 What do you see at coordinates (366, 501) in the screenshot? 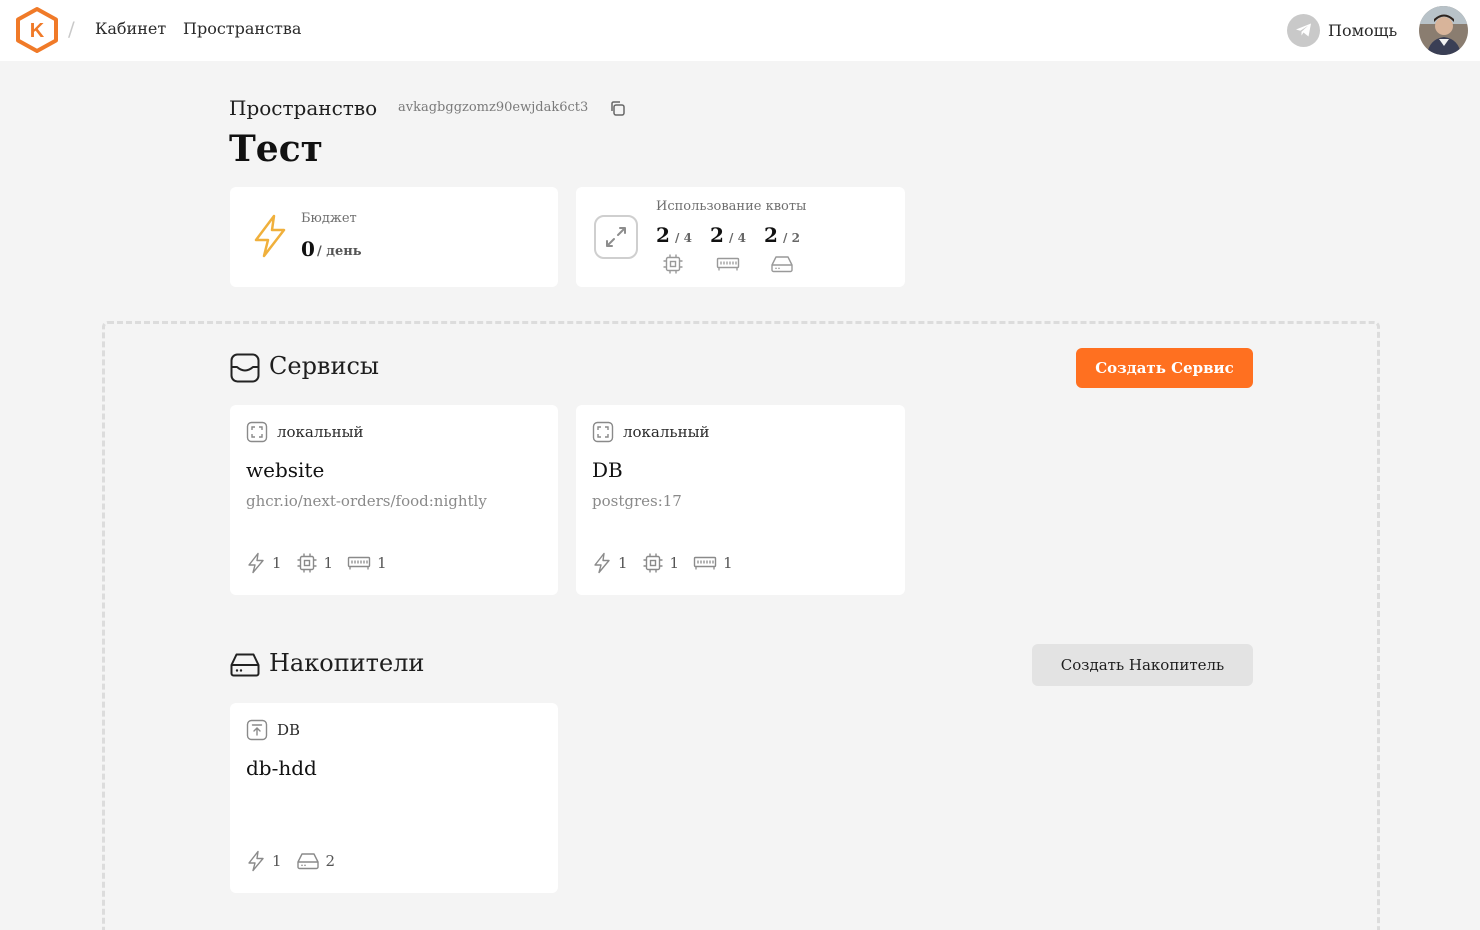
I see `service-image: ghcr.io/next-orders/food:nightly` at bounding box center [366, 501].